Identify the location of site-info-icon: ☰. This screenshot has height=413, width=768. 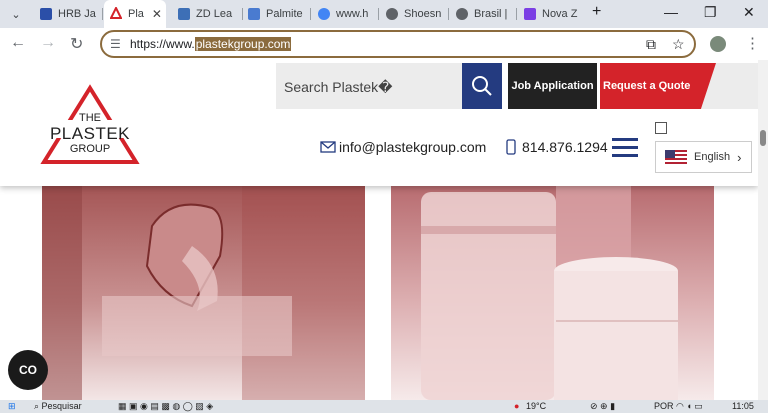
(115, 44).